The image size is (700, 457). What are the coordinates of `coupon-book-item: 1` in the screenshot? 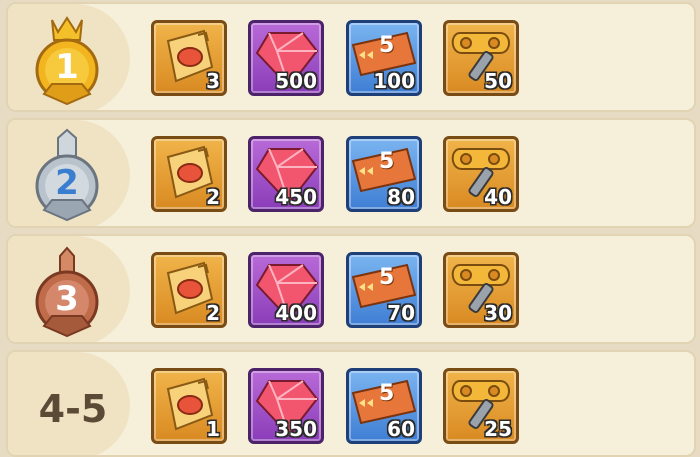 It's located at (189, 406).